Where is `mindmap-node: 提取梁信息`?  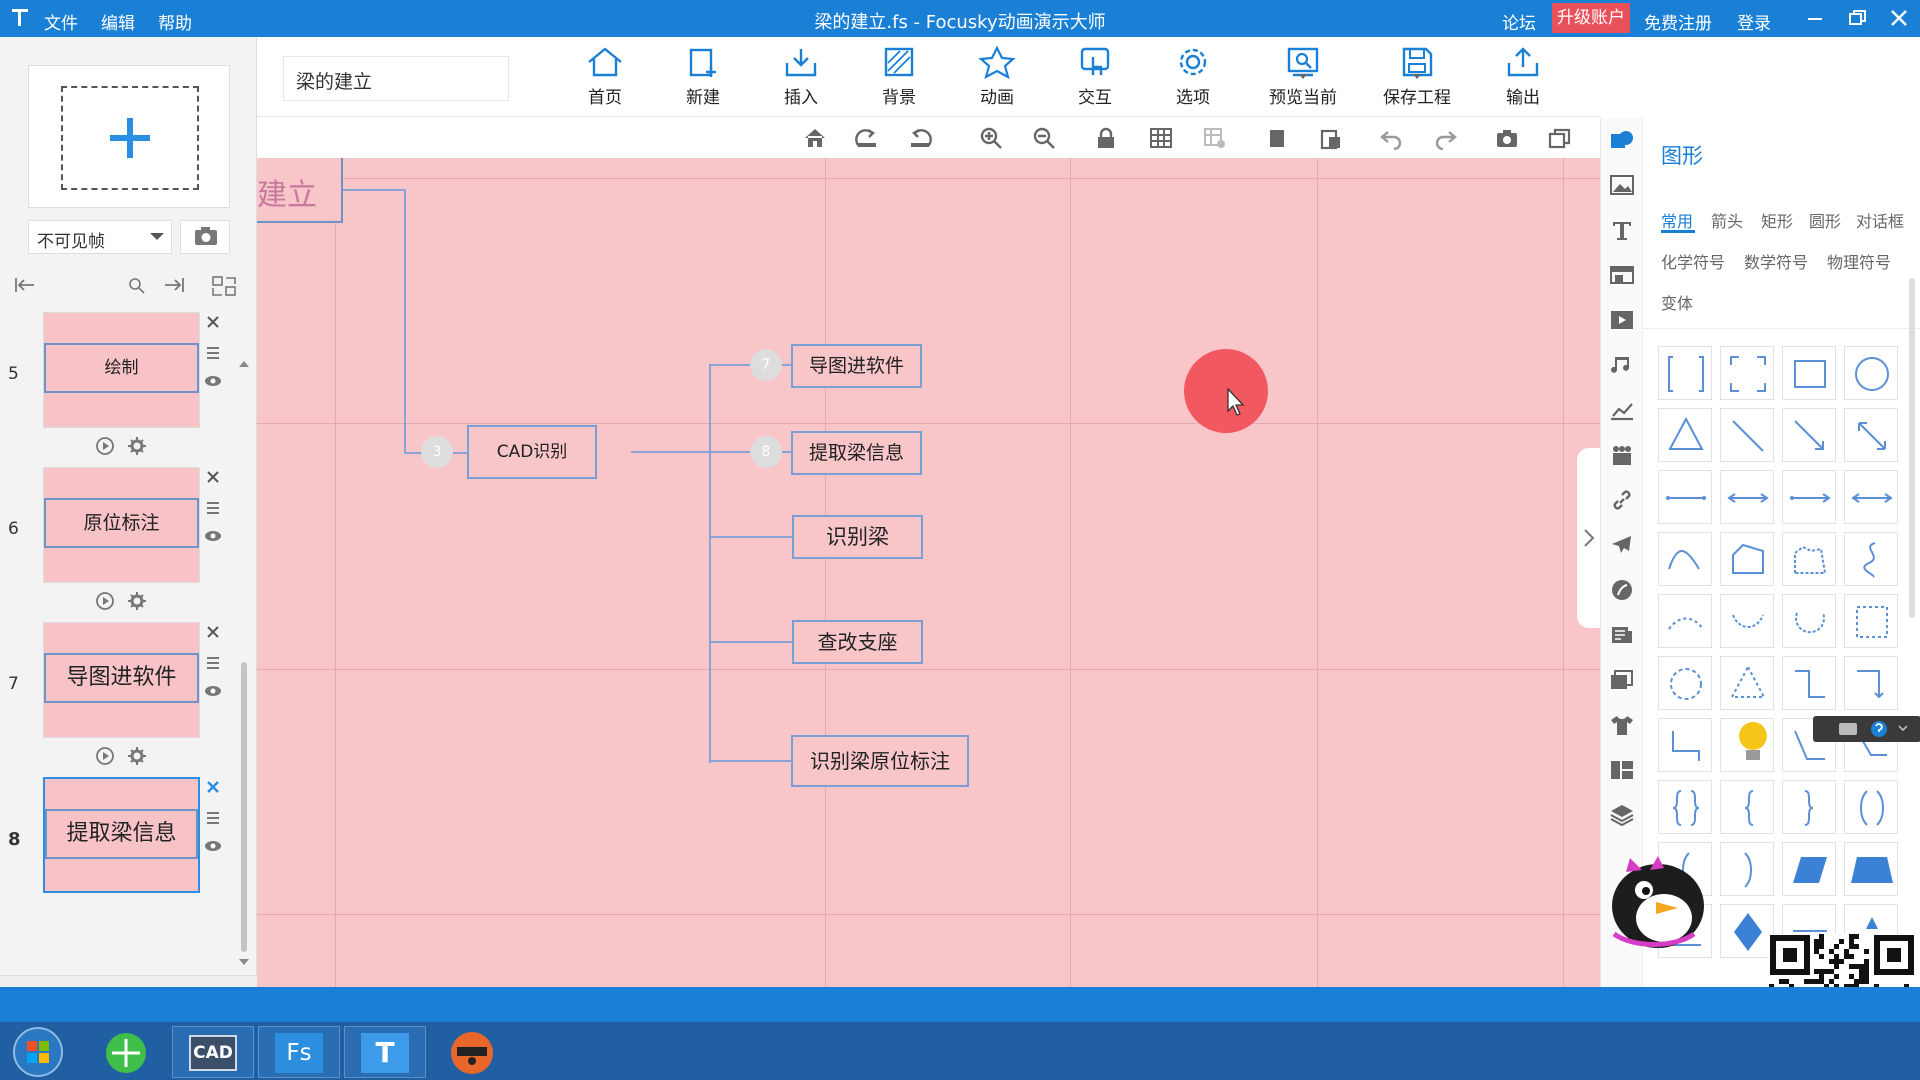 mindmap-node: 提取梁信息 is located at coordinates (856, 453).